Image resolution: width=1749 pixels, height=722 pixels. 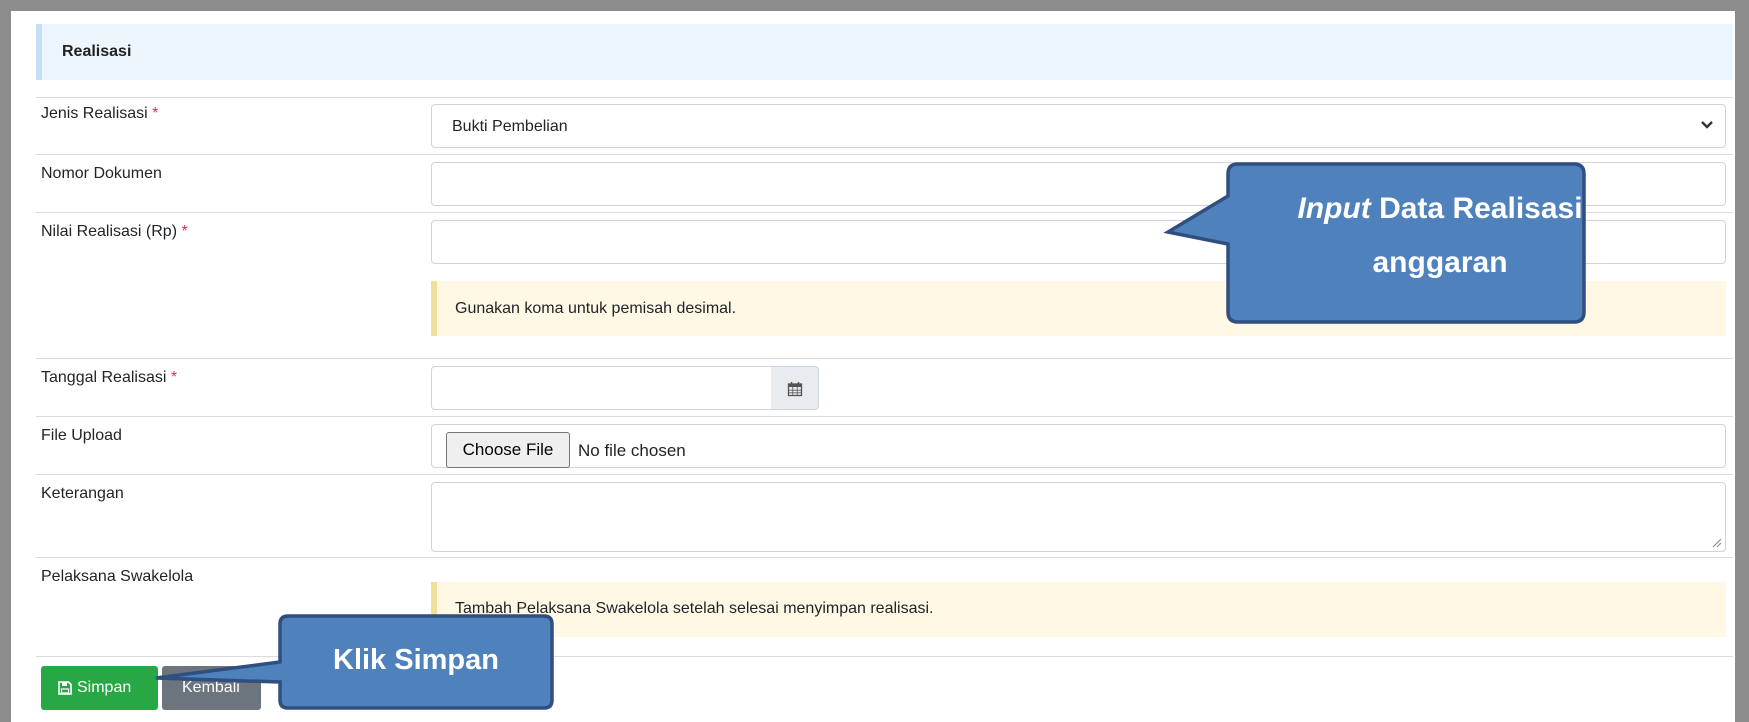 What do you see at coordinates (1334, 208) in the screenshot?
I see `input-callout-italic: Input` at bounding box center [1334, 208].